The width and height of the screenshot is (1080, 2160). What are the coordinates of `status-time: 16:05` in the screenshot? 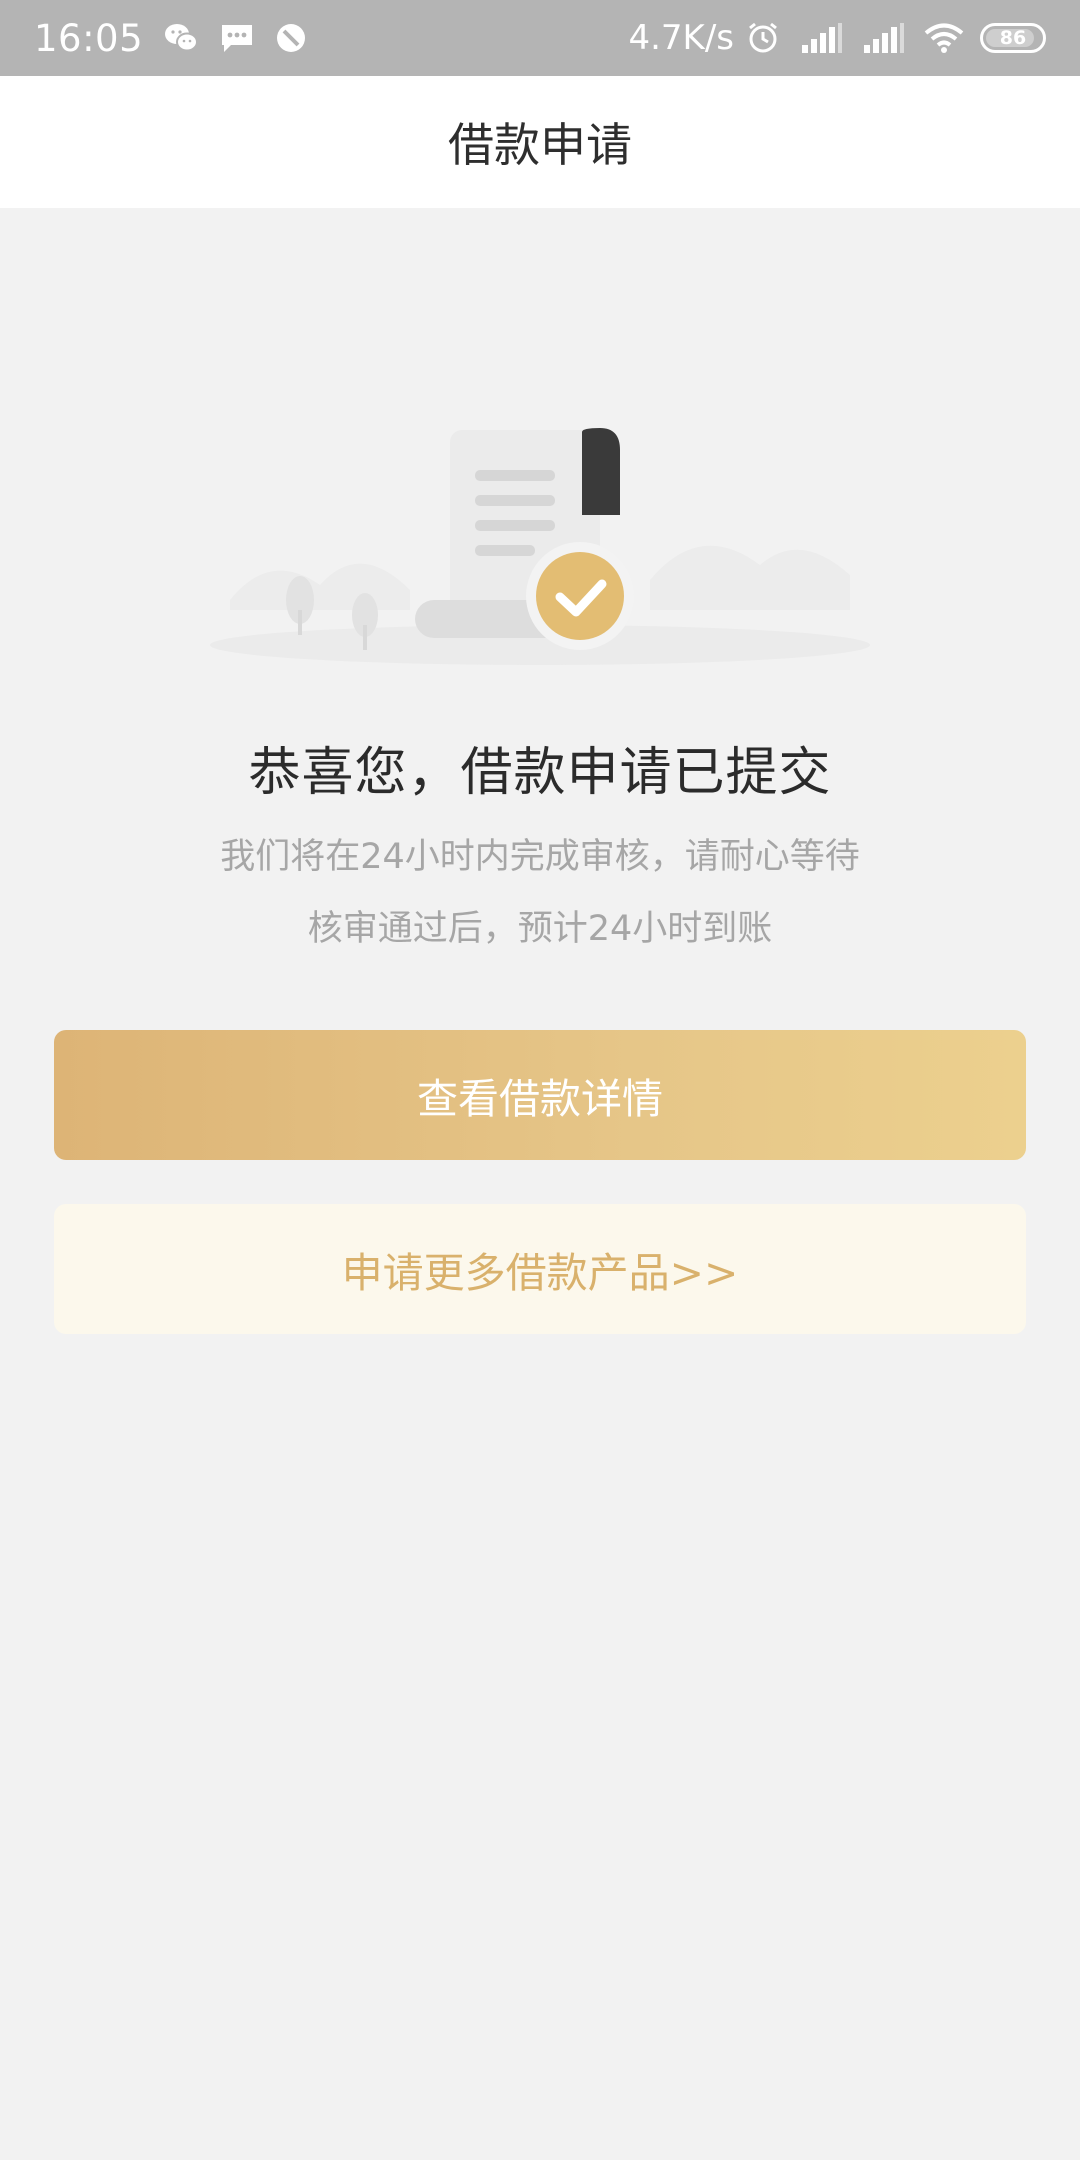 It's located at (89, 38).